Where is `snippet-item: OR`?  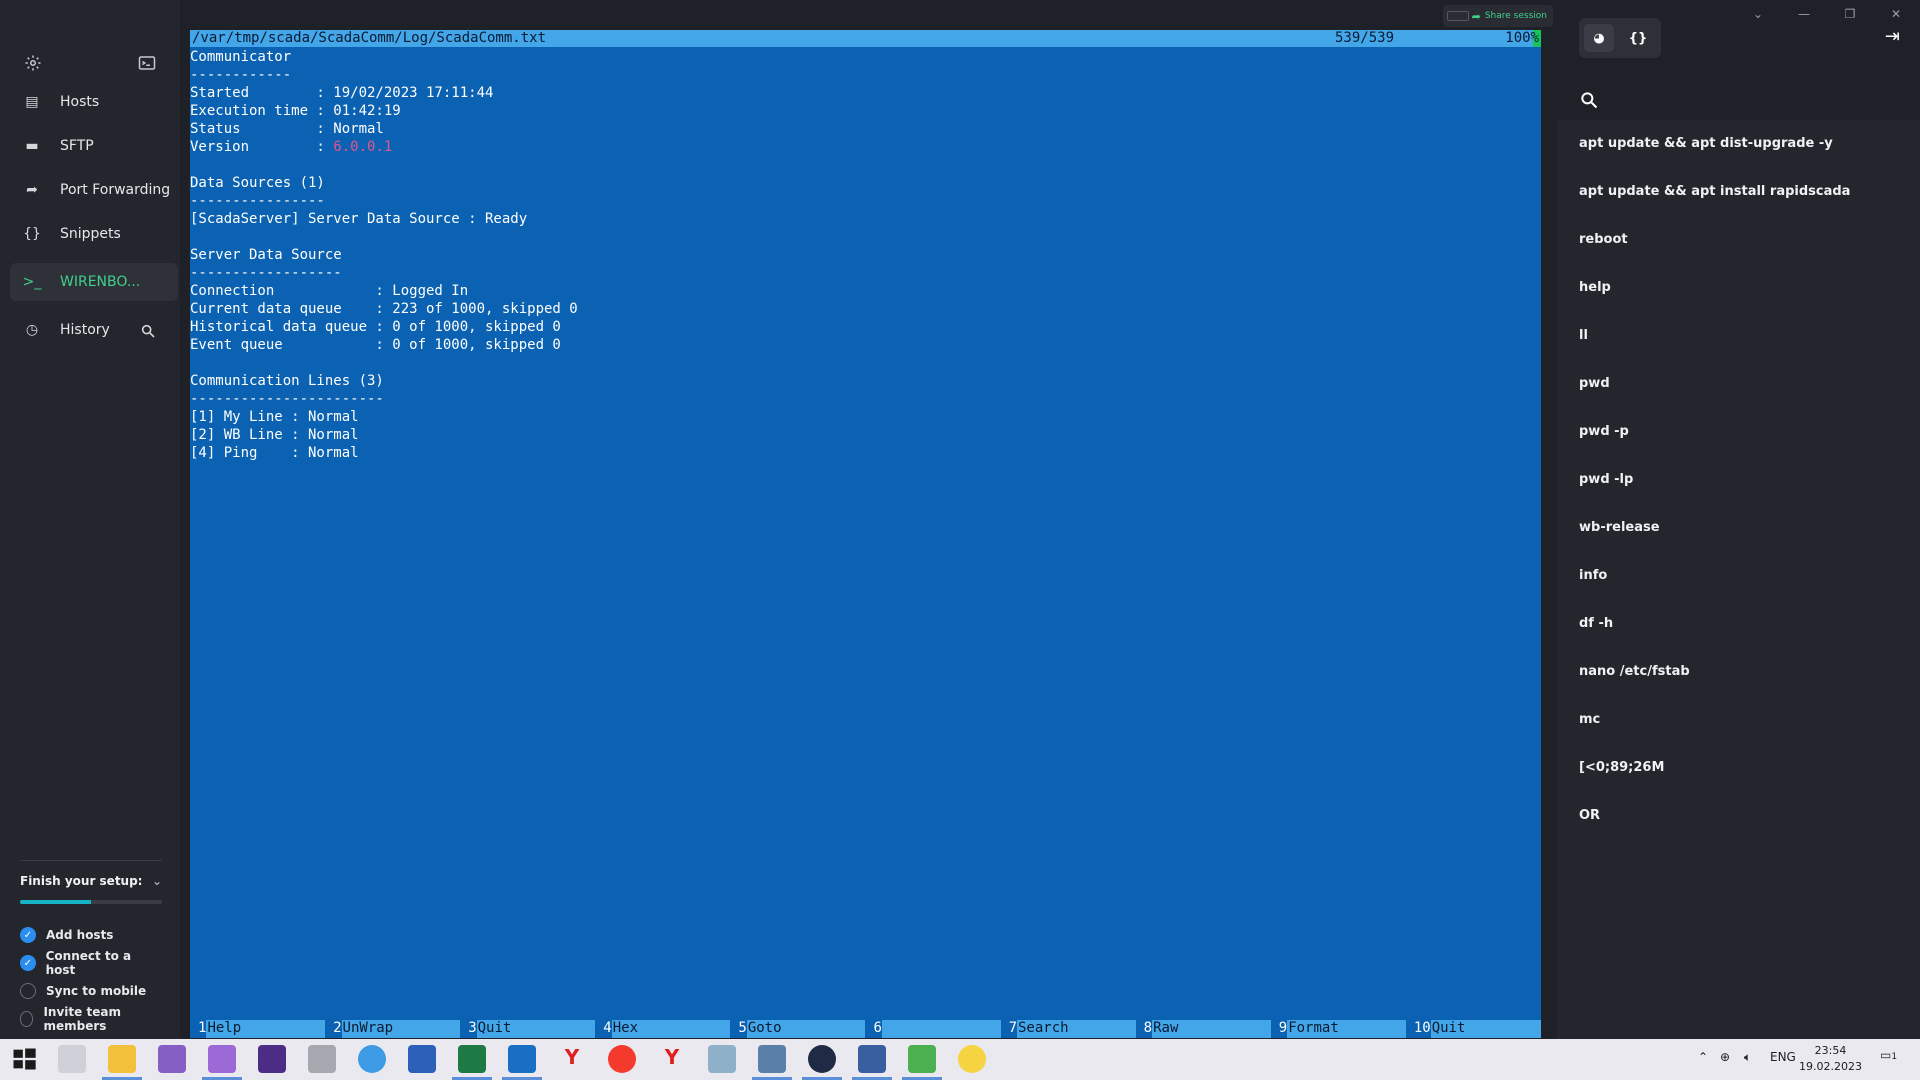 snippet-item: OR is located at coordinates (1589, 815).